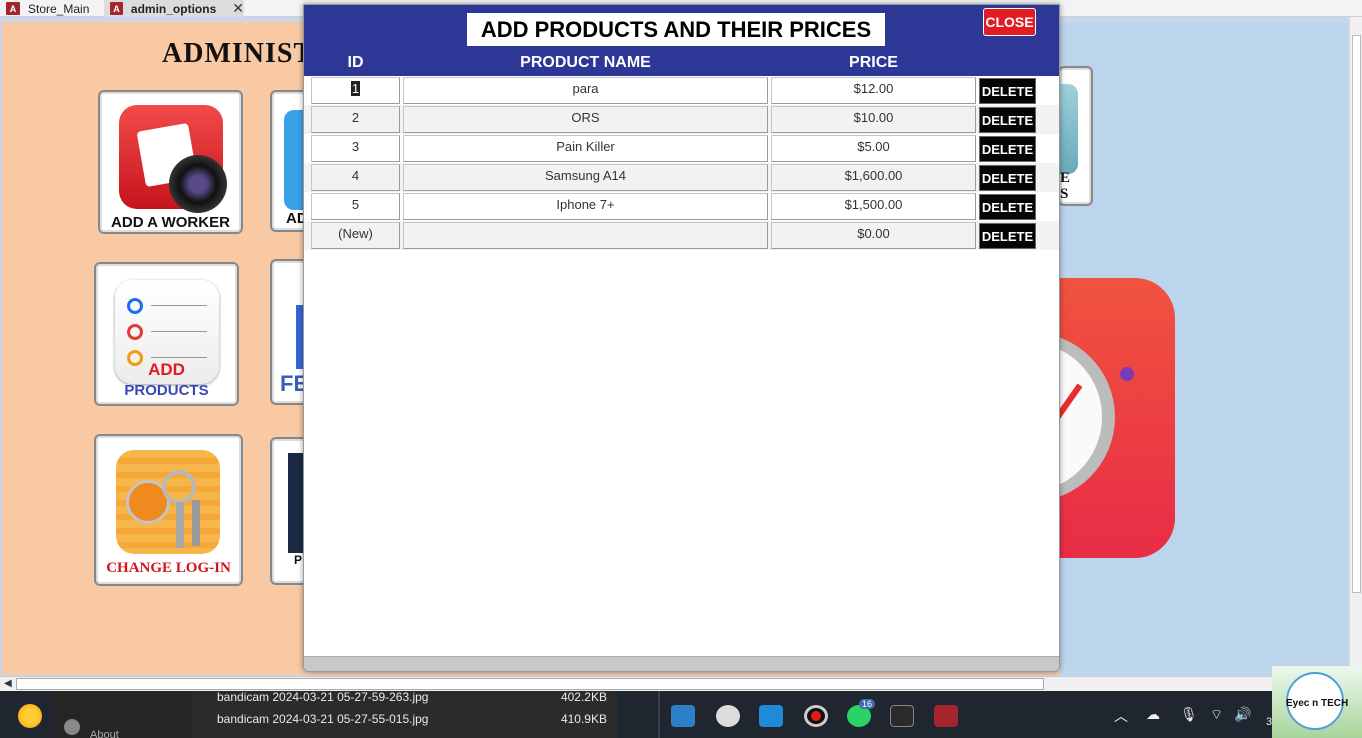 The height and width of the screenshot is (738, 1362). Describe the element at coordinates (1009, 22) in the screenshot. I see `close-button: CLOSE` at that location.